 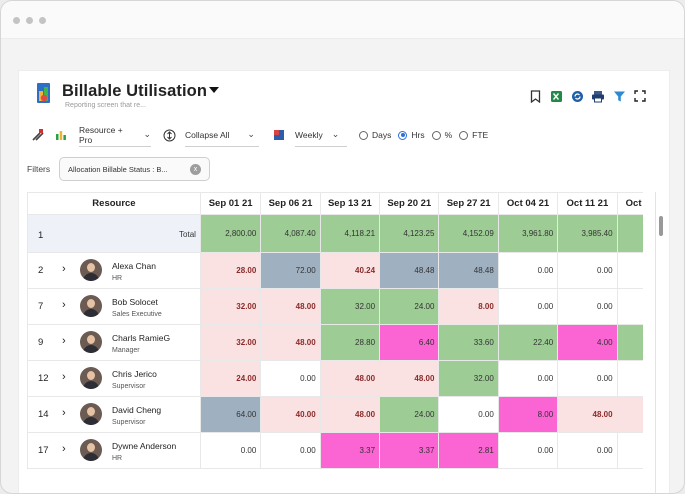 I want to click on value-cell: 40.24, so click(x=350, y=270).